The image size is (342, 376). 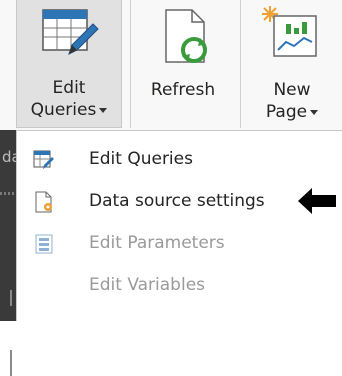 What do you see at coordinates (10, 253) in the screenshot?
I see `canvas-strip: da` at bounding box center [10, 253].